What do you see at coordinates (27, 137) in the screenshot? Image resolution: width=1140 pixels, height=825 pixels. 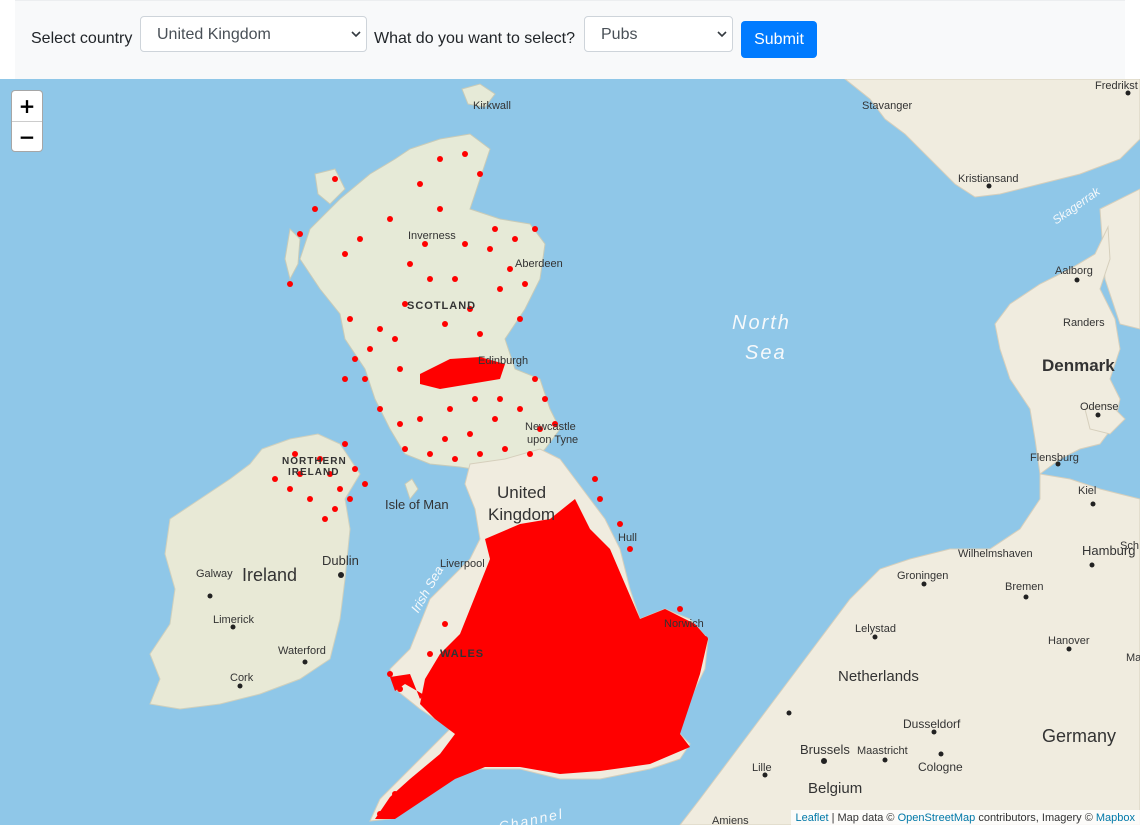 I see `zoom-out-button: −` at bounding box center [27, 137].